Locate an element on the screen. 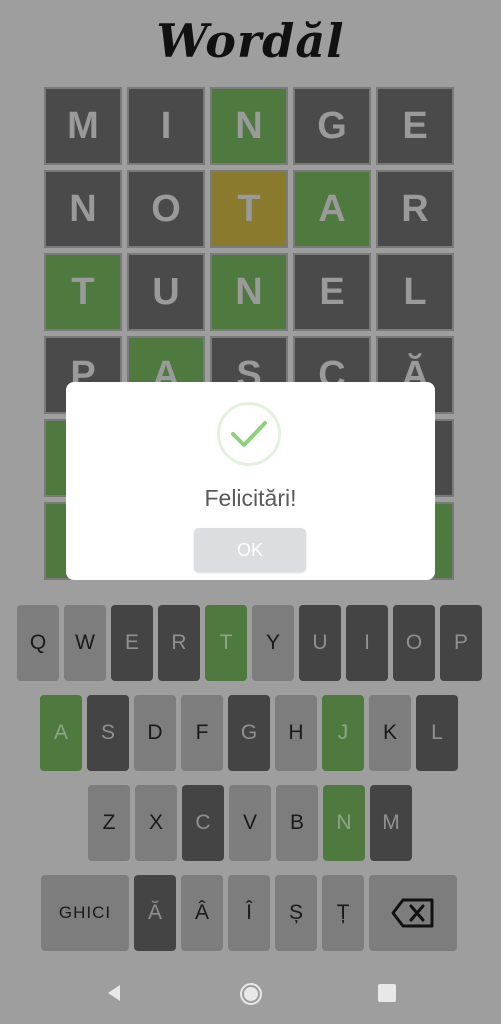 This screenshot has height=1024, width=501. recents-icon is located at coordinates (387, 995).